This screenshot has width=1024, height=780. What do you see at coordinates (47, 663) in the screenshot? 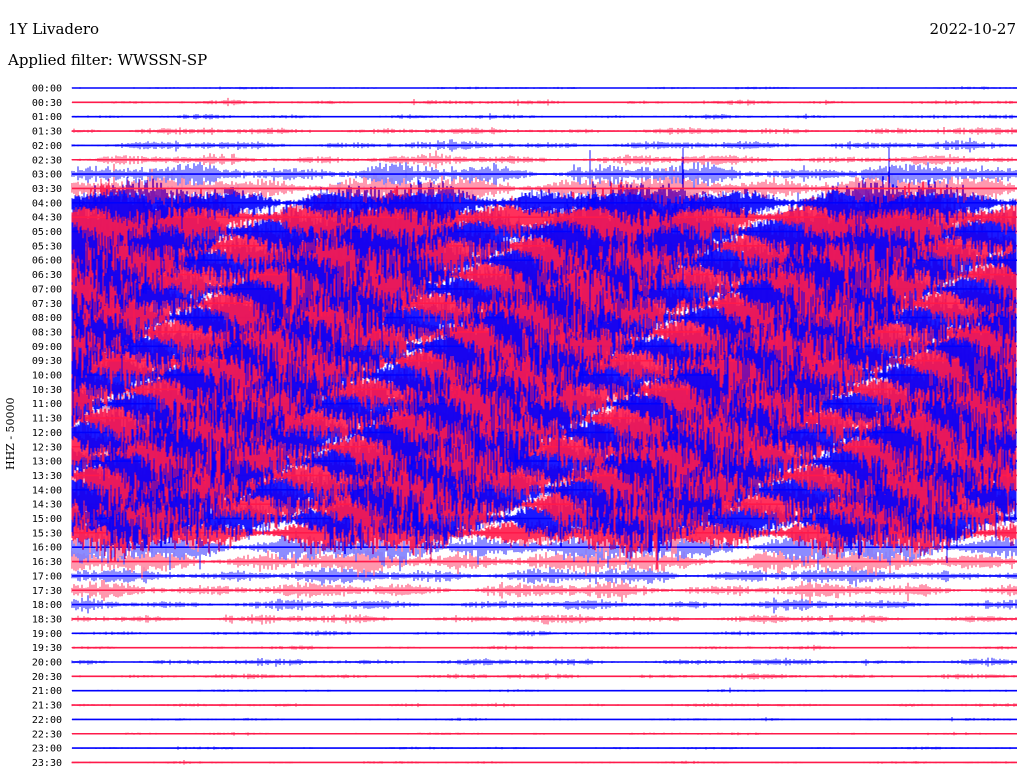
I see `row-label: 20:00` at bounding box center [47, 663].